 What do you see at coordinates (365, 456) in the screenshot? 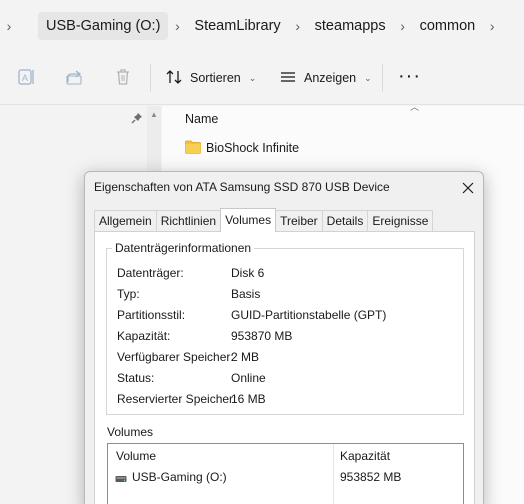
I see `column-header-capacity: Kapazität` at bounding box center [365, 456].